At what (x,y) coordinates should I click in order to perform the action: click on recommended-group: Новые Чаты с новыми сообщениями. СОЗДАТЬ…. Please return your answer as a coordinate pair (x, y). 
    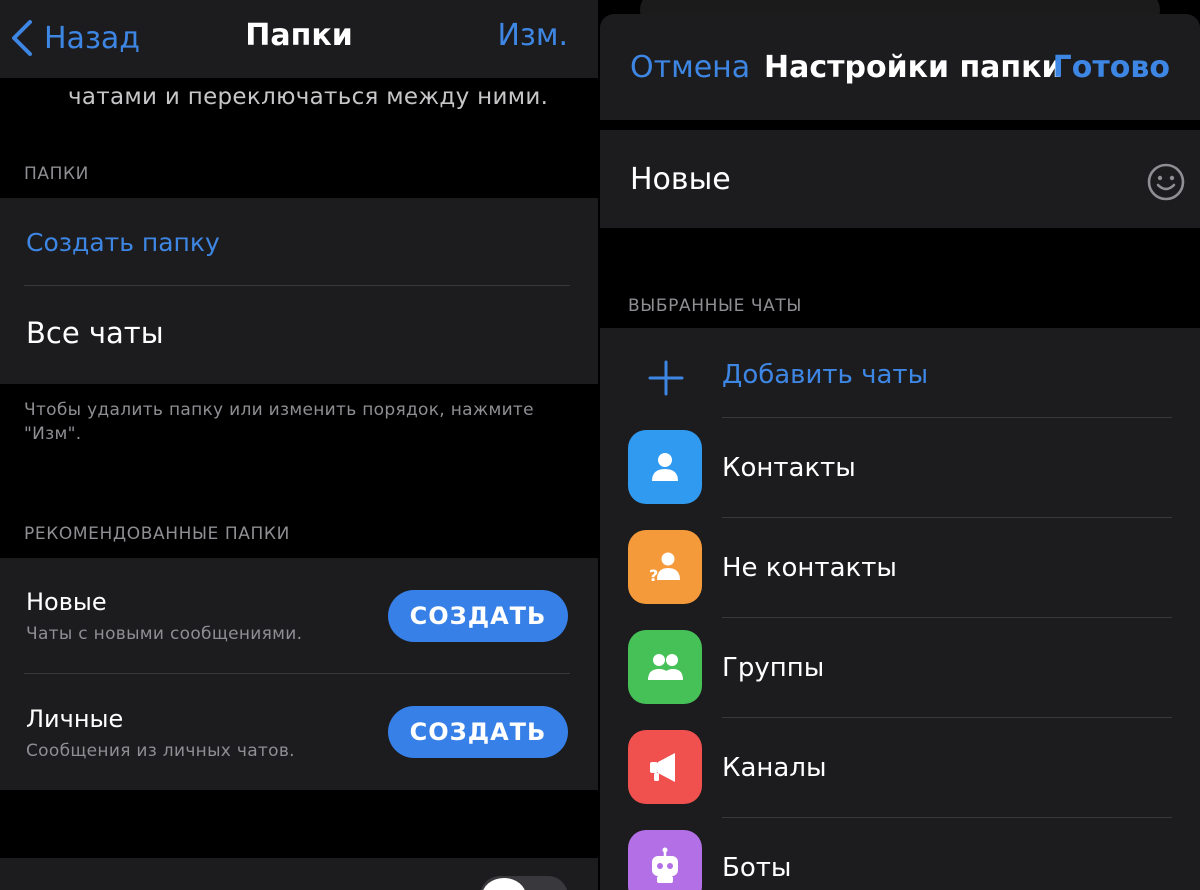
    Looking at the image, I should click on (299, 674).